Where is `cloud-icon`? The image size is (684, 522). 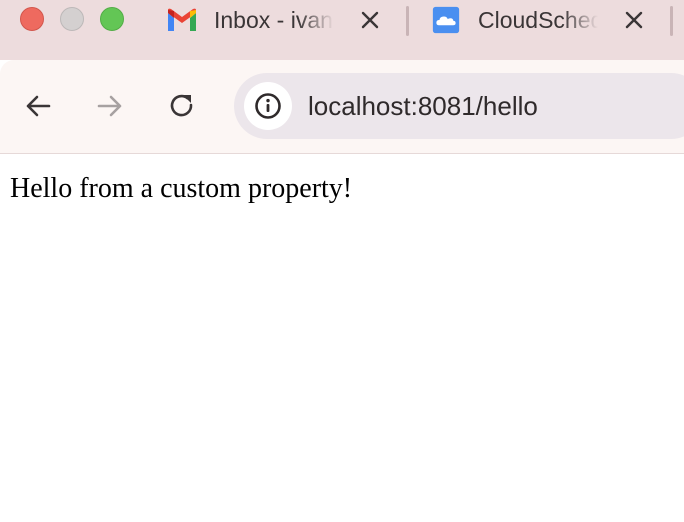 cloud-icon is located at coordinates (446, 20).